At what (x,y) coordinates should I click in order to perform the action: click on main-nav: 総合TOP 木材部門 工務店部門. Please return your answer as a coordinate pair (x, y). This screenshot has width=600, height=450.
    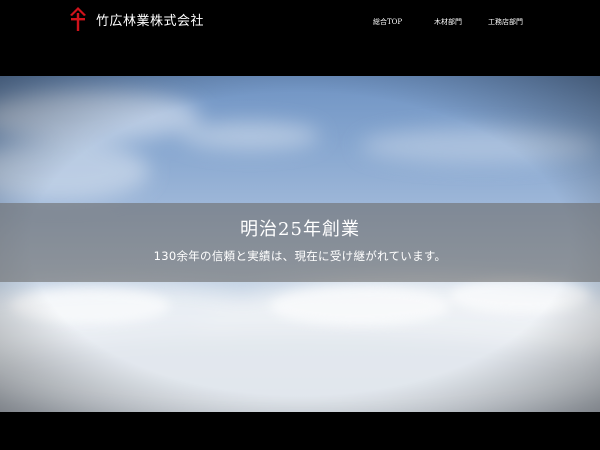
    Looking at the image, I should click on (300, 24).